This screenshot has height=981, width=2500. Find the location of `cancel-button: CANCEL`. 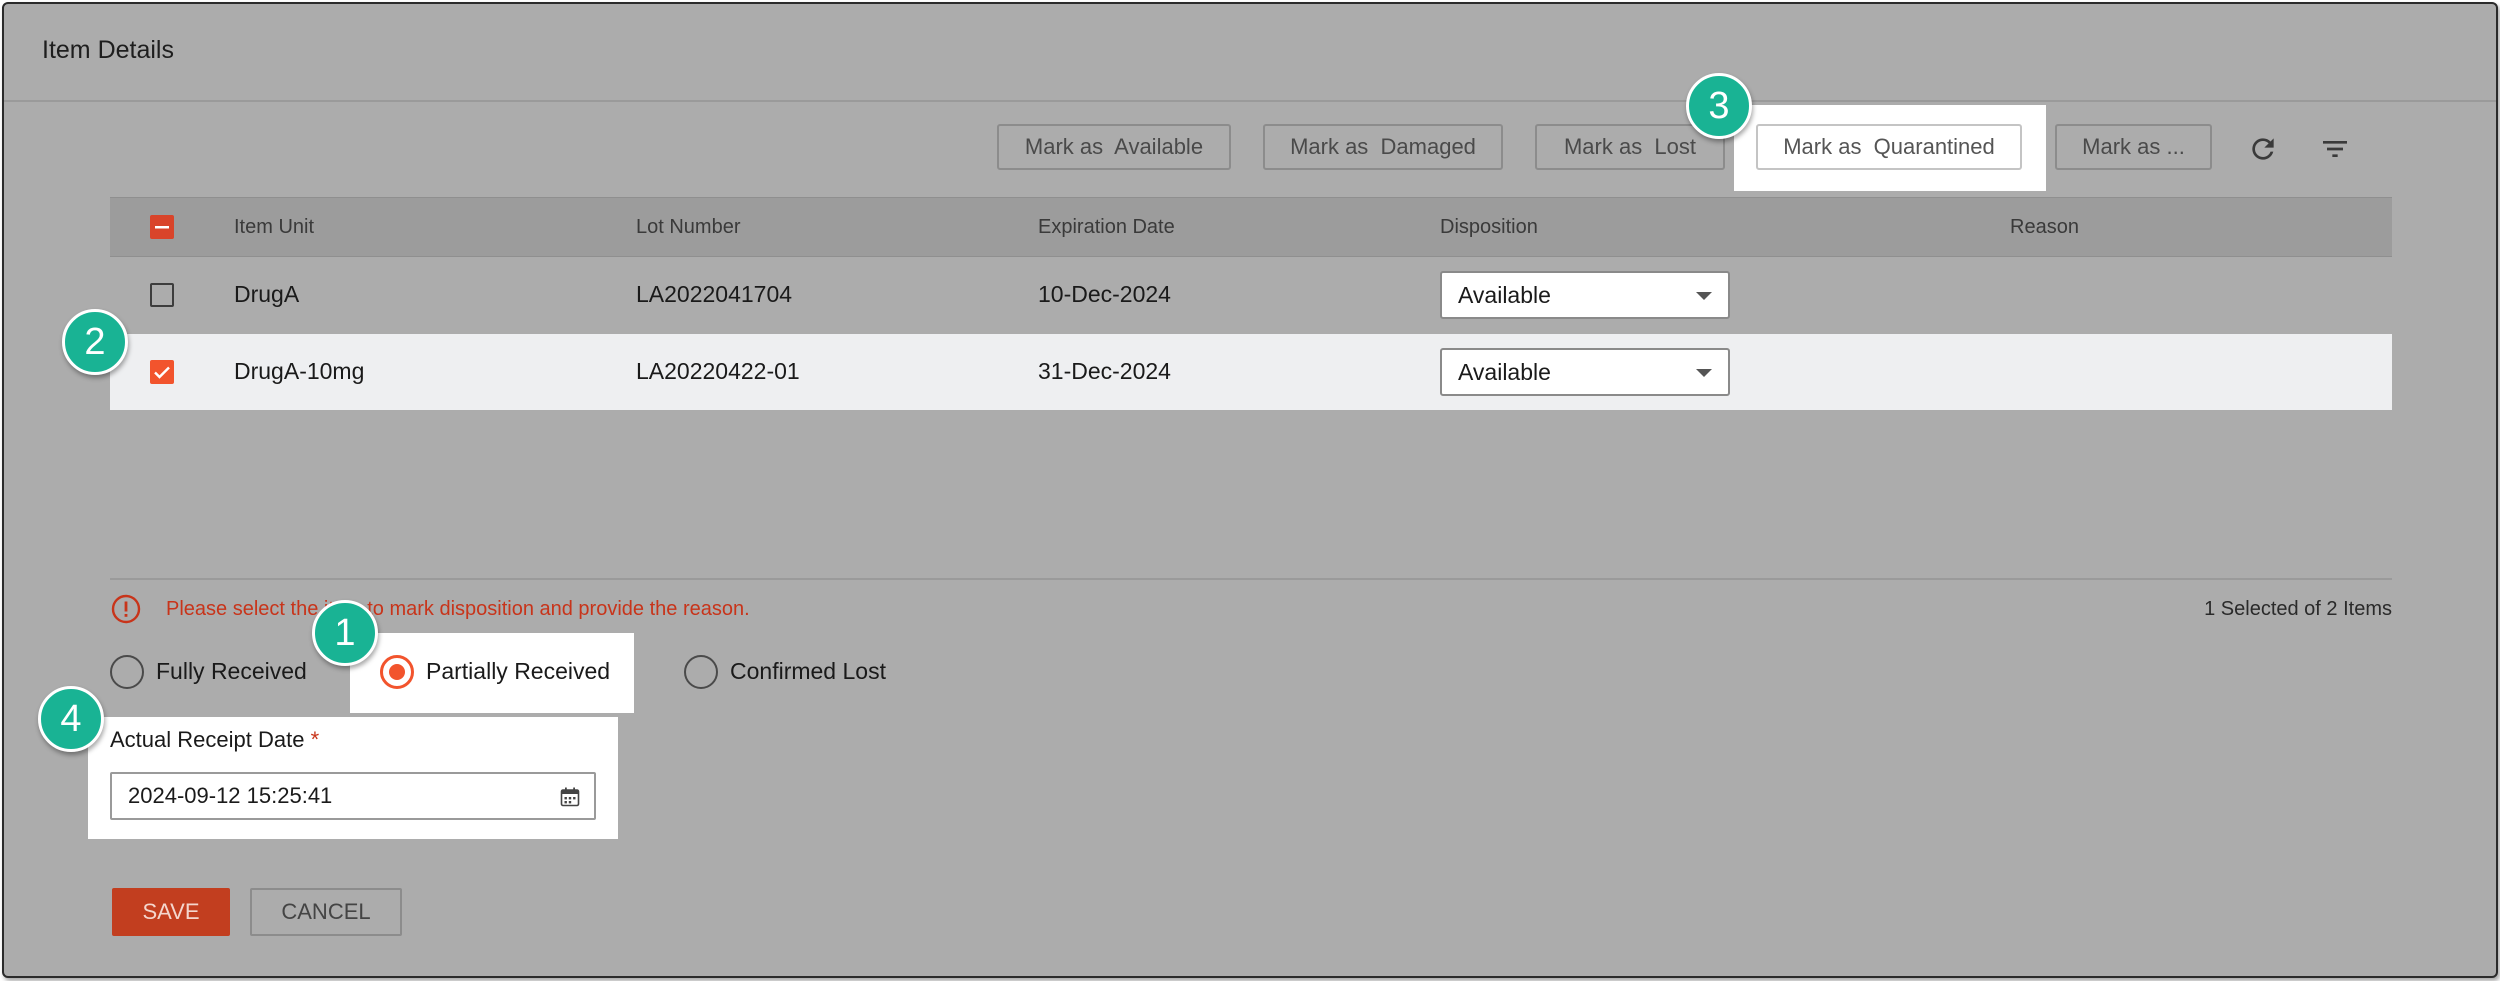

cancel-button: CANCEL is located at coordinates (326, 912).